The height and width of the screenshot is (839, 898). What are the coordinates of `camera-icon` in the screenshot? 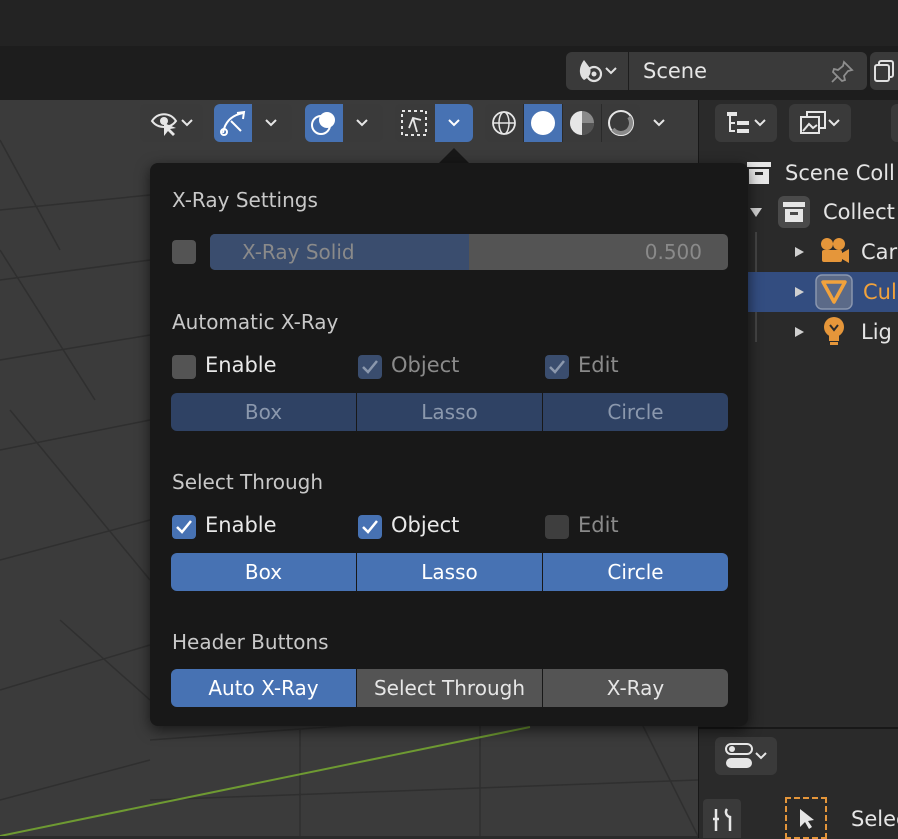 It's located at (835, 250).